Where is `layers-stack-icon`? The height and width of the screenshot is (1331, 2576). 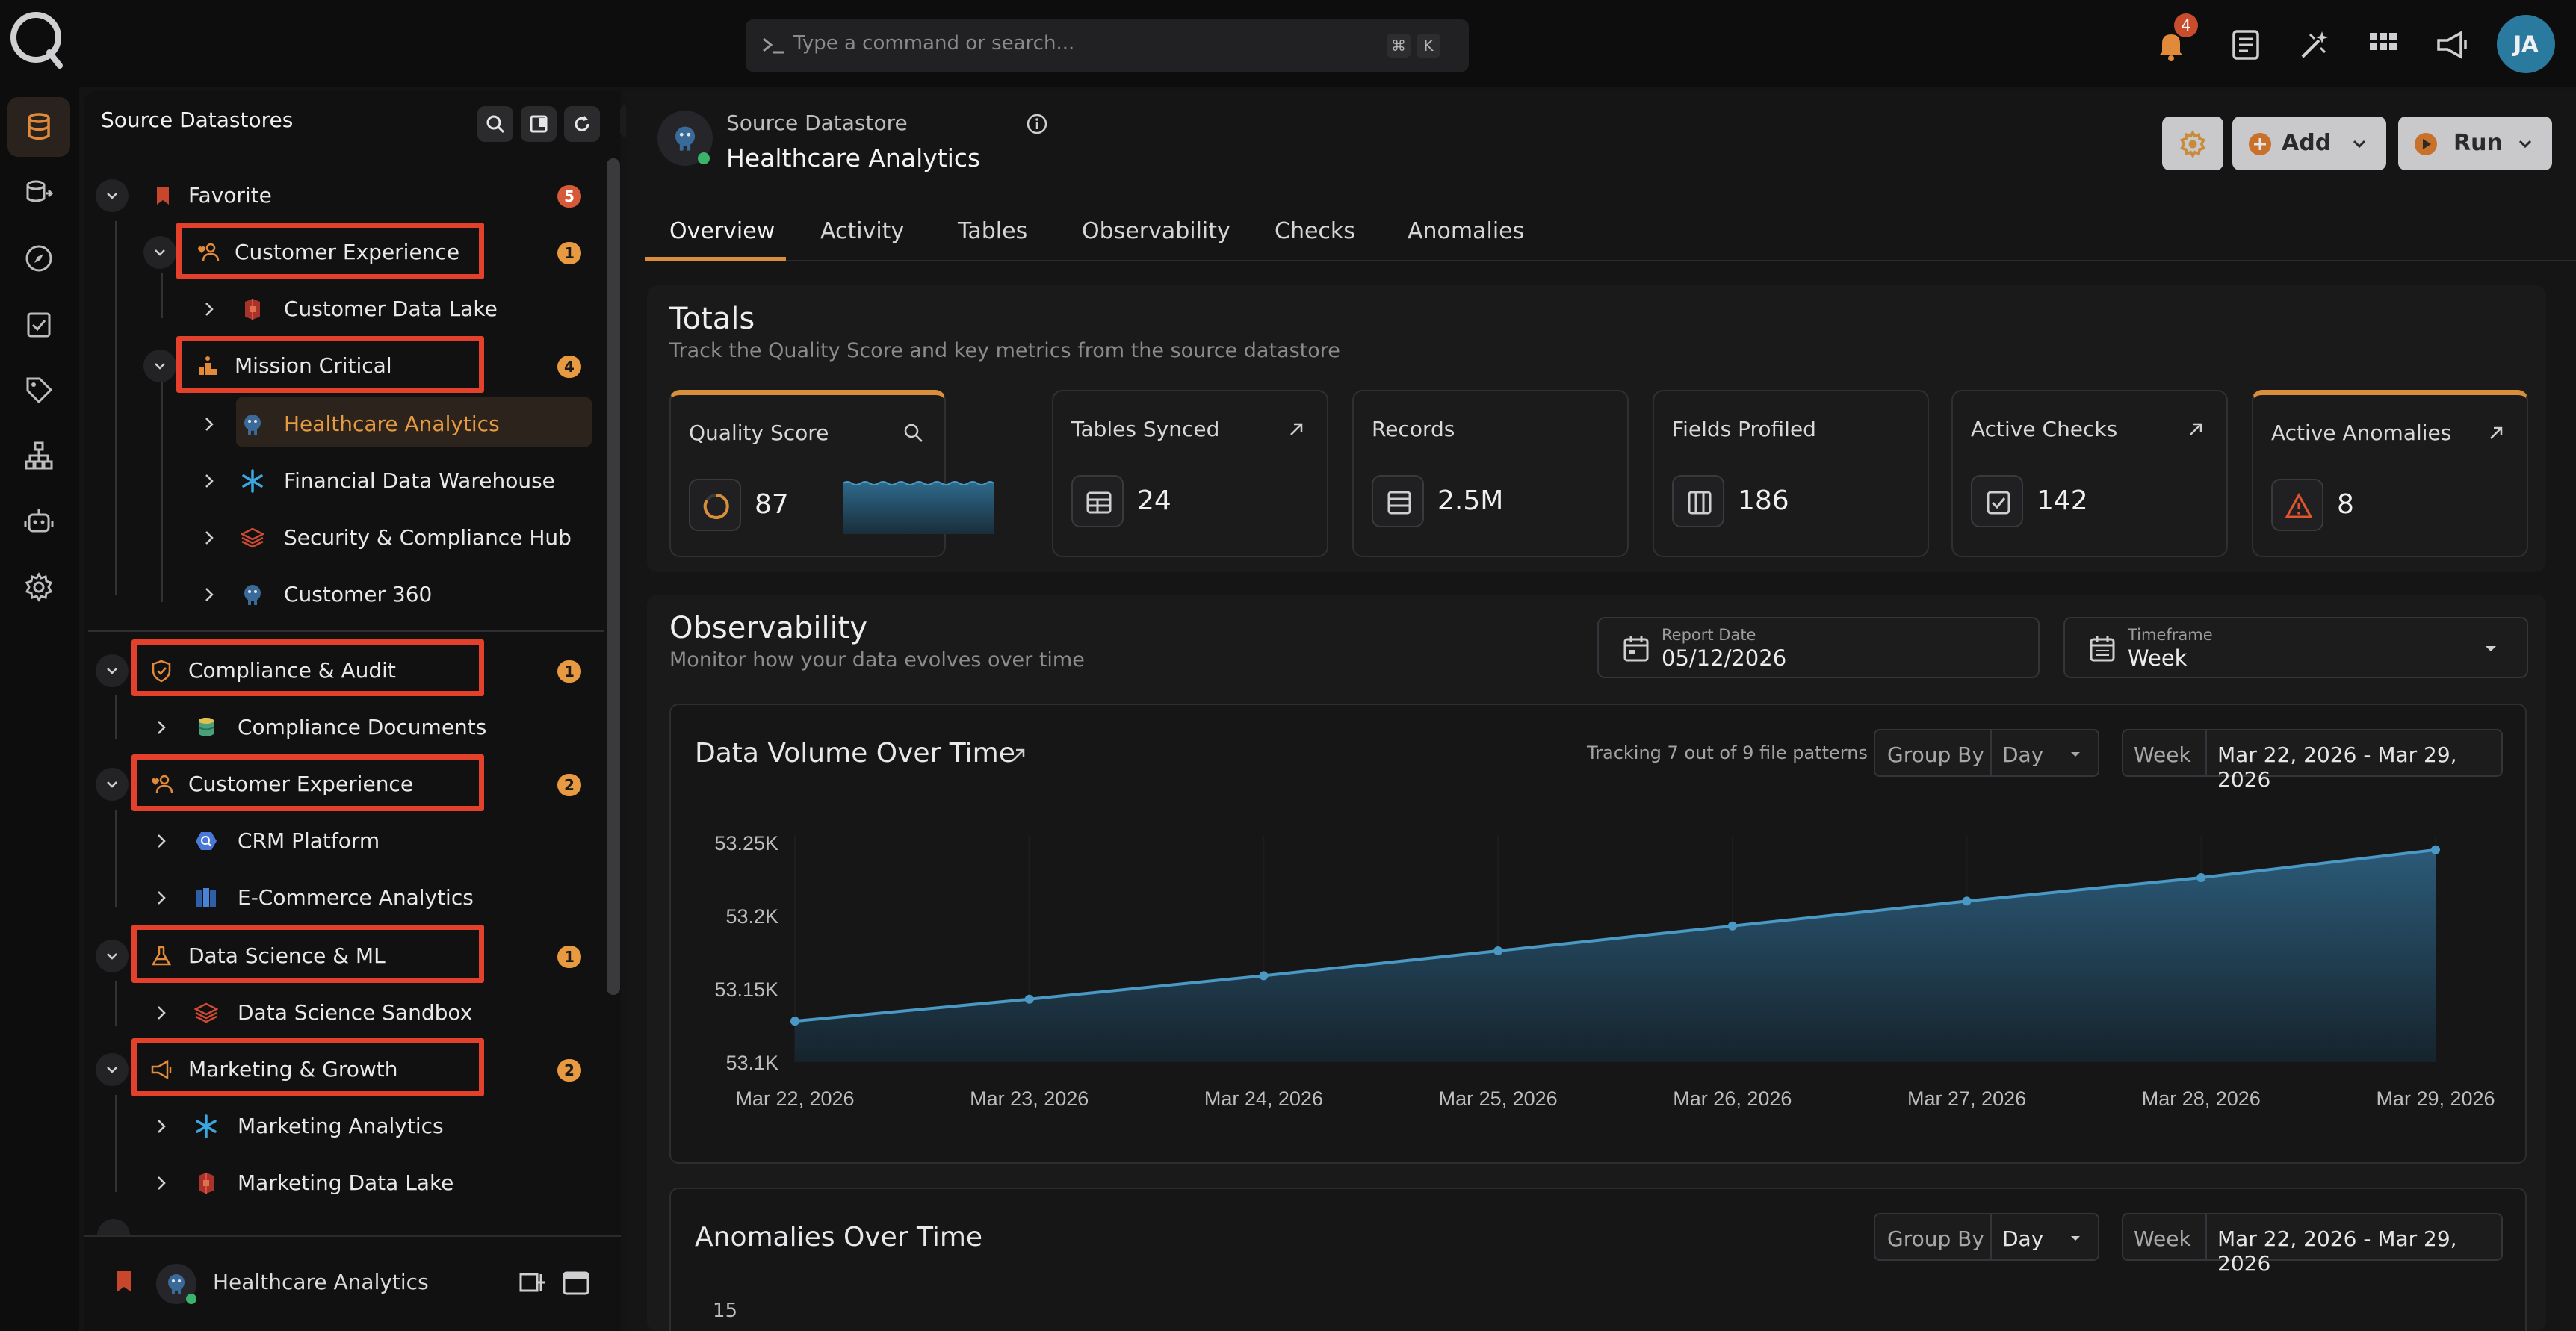 layers-stack-icon is located at coordinates (206, 1012).